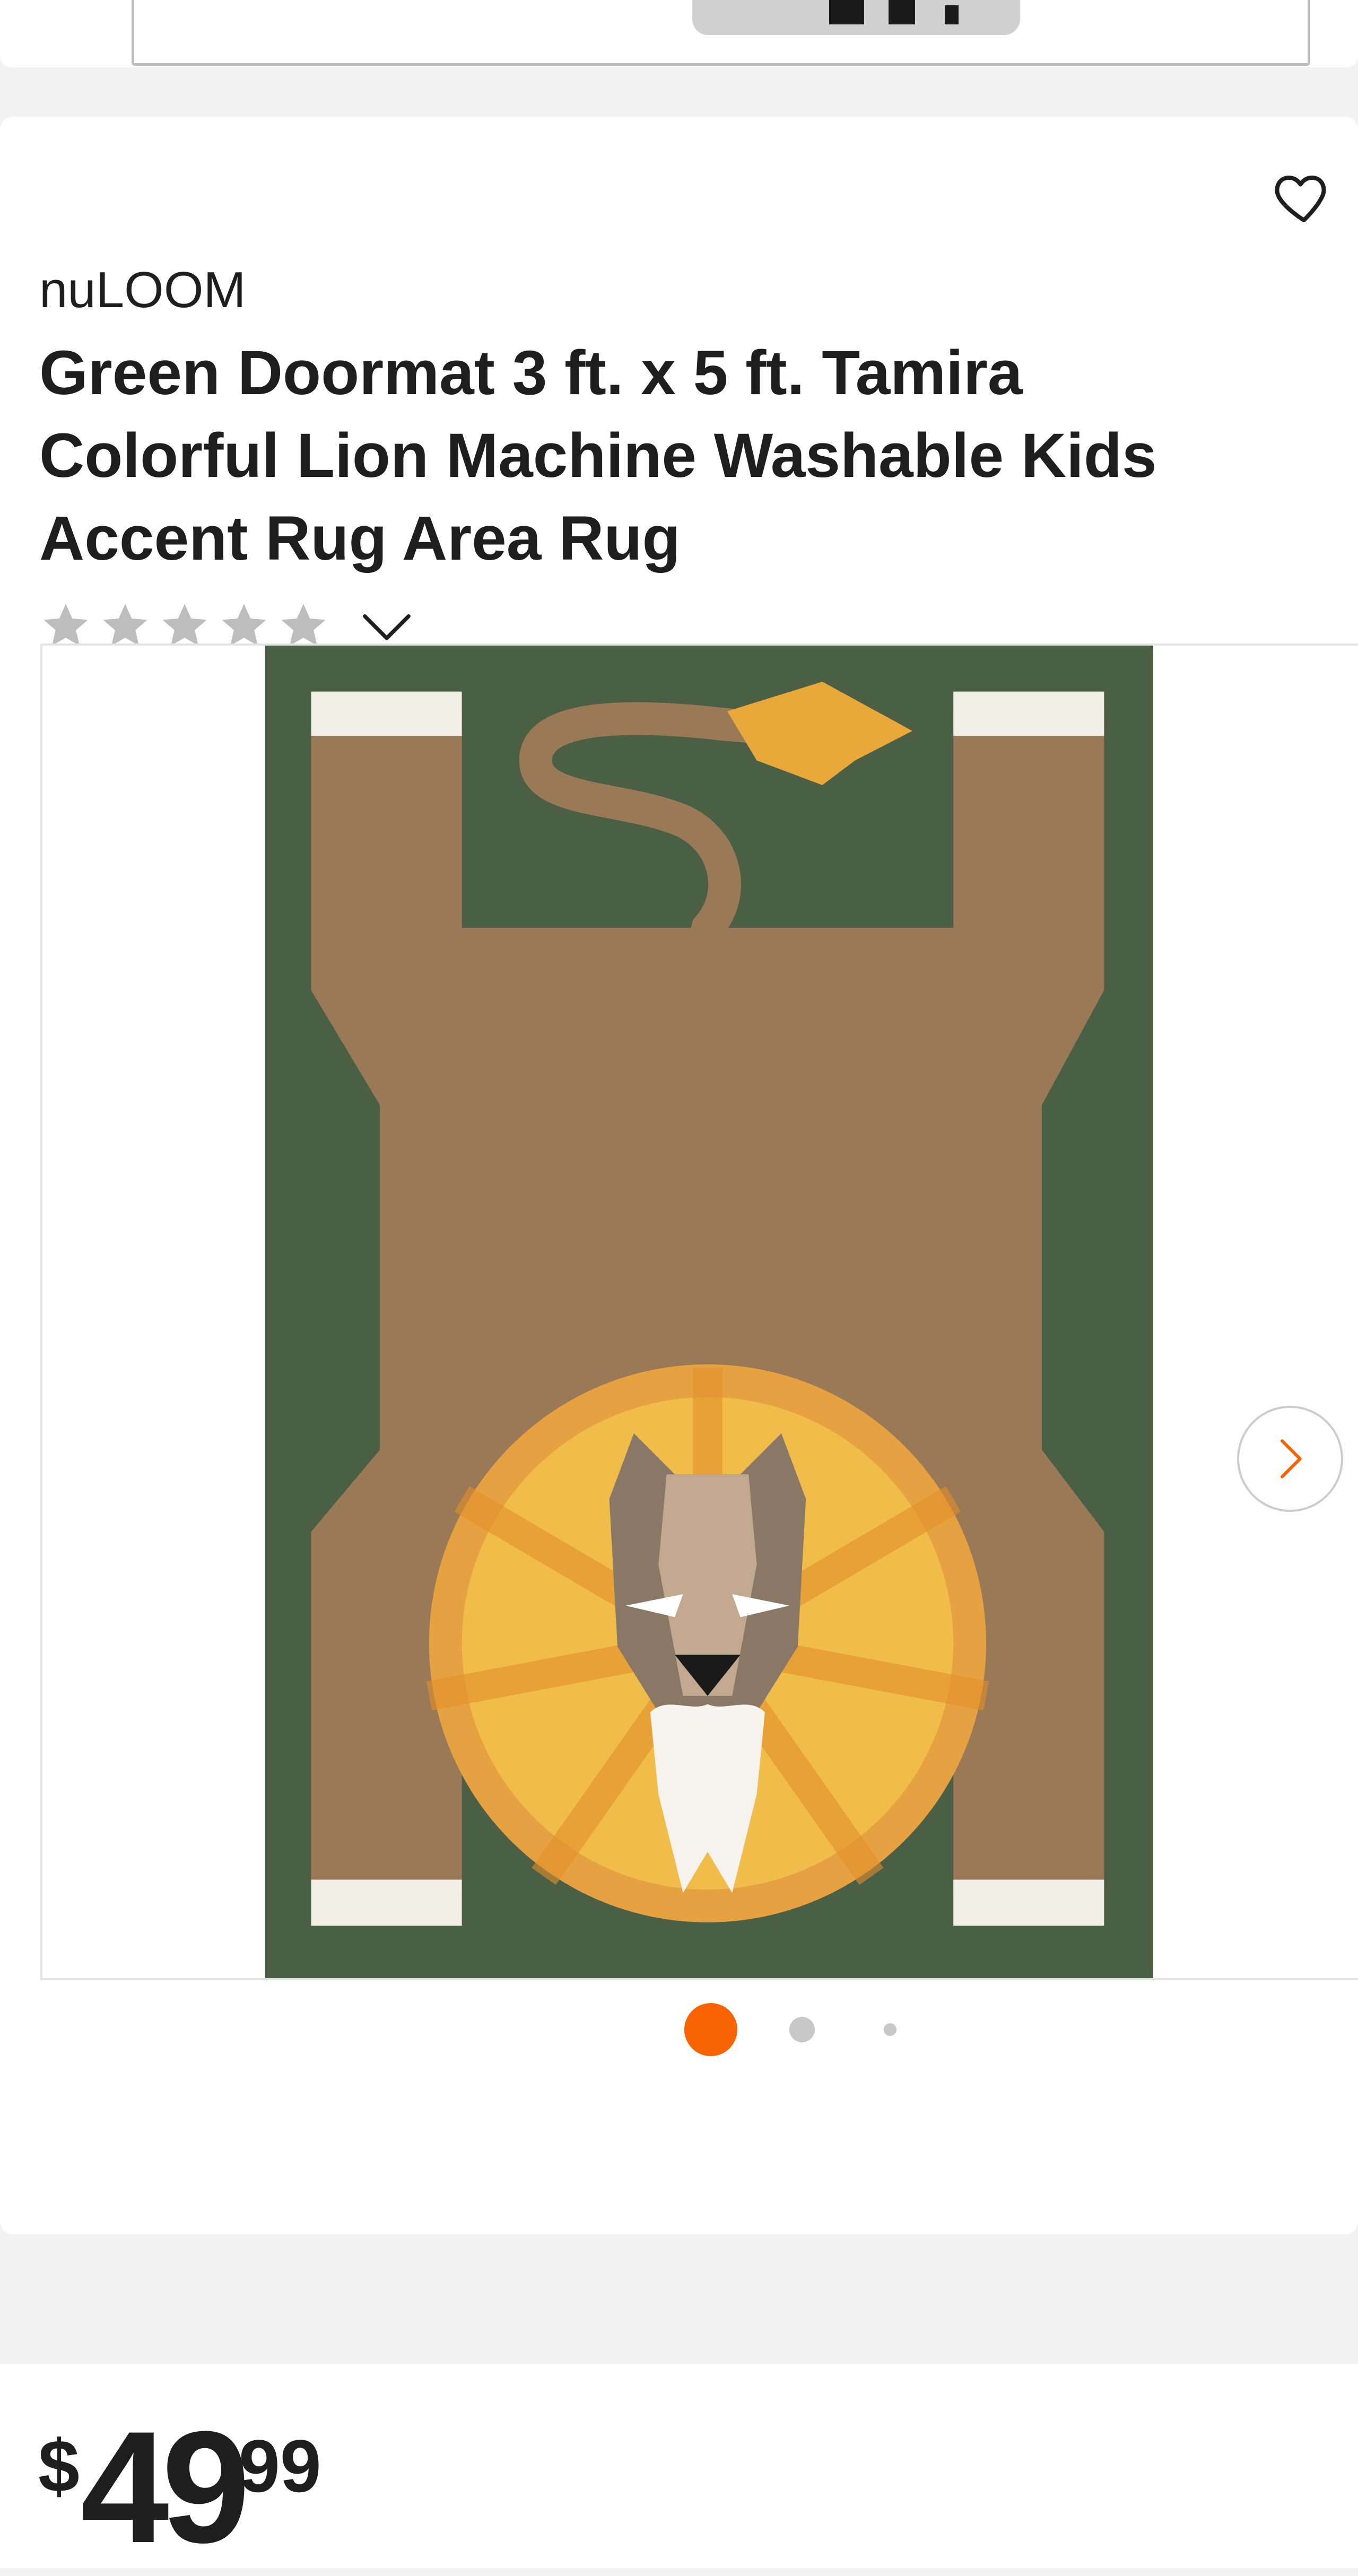  What do you see at coordinates (711, 2030) in the screenshot?
I see `pagination-dot-active` at bounding box center [711, 2030].